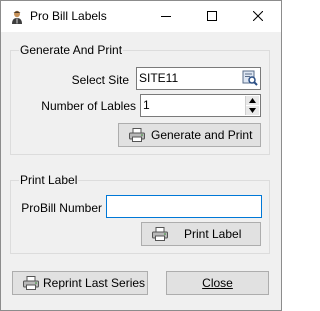 The width and height of the screenshot is (320, 311). I want to click on generate-and-print-group-title: Generate And Print, so click(71, 50).